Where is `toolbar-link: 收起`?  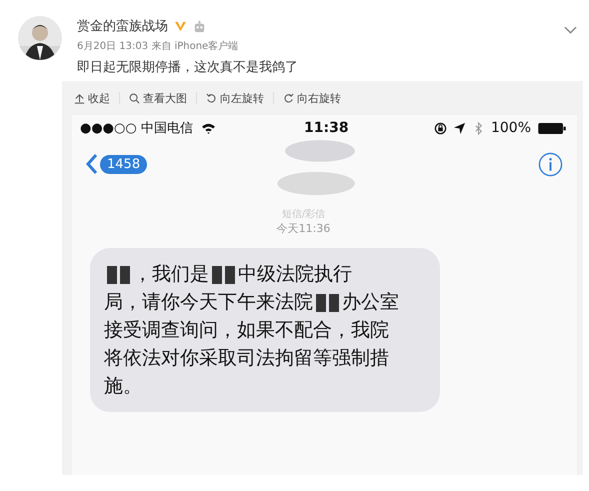
toolbar-link: 收起 is located at coordinates (92, 98).